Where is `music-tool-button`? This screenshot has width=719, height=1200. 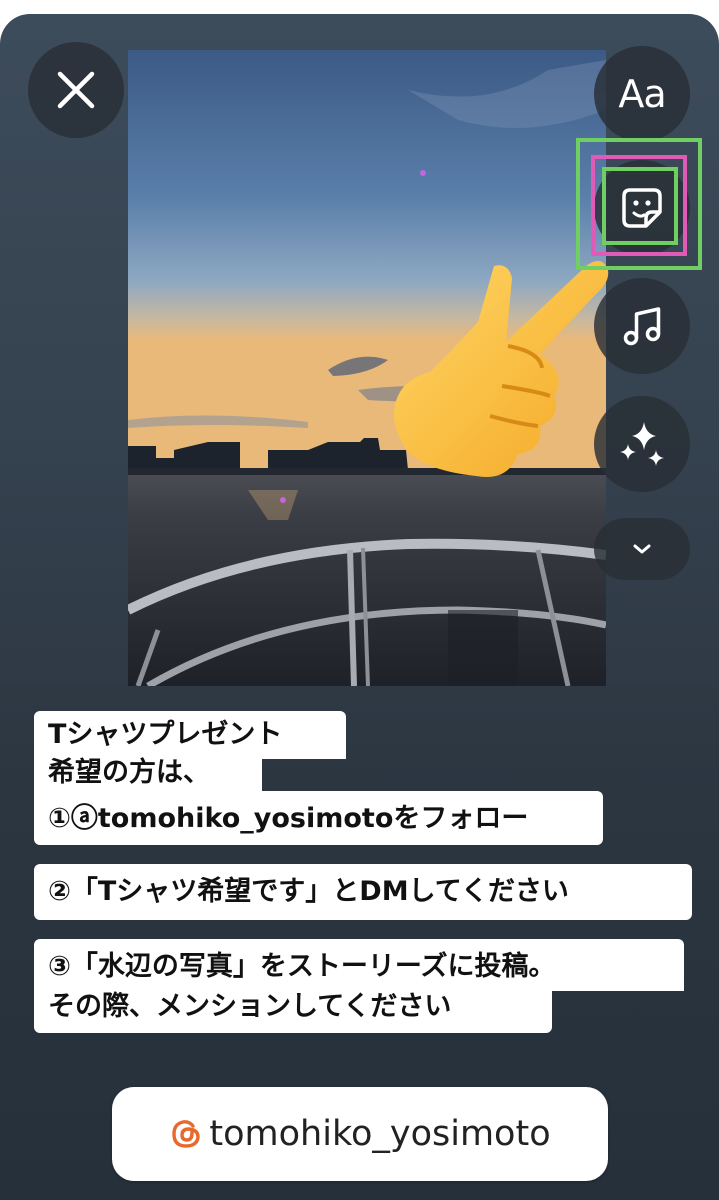 music-tool-button is located at coordinates (642, 326).